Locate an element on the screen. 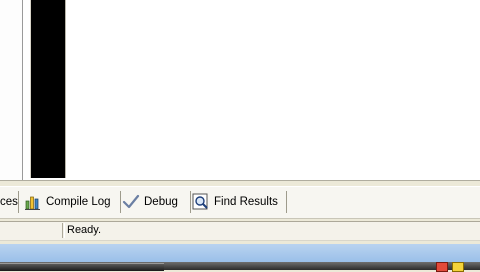  output-tabs-bar: ces Compile Log Debug Find Results is located at coordinates (240, 202).